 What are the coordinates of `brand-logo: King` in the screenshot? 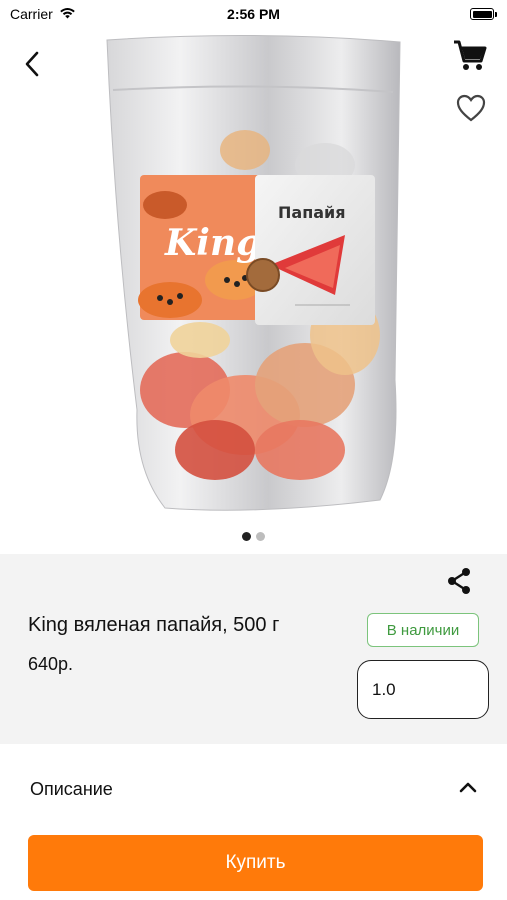 It's located at (212, 243).